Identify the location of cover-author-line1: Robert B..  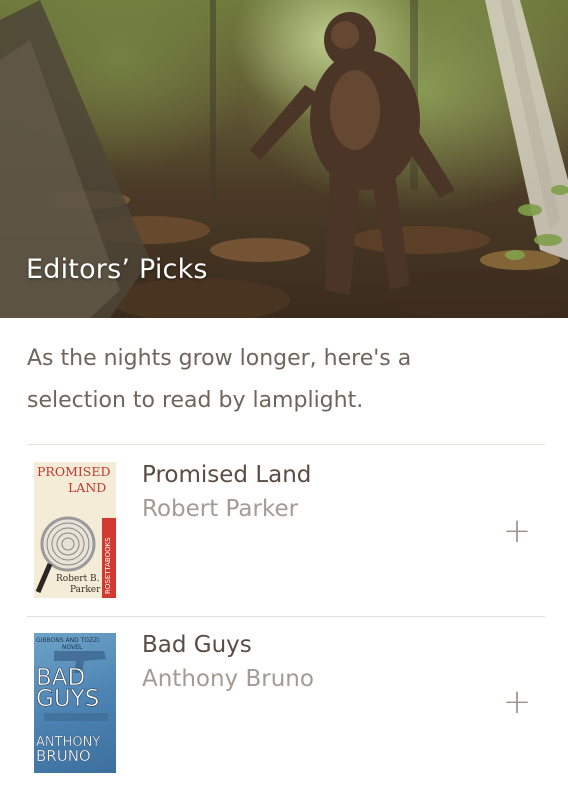
(78, 579).